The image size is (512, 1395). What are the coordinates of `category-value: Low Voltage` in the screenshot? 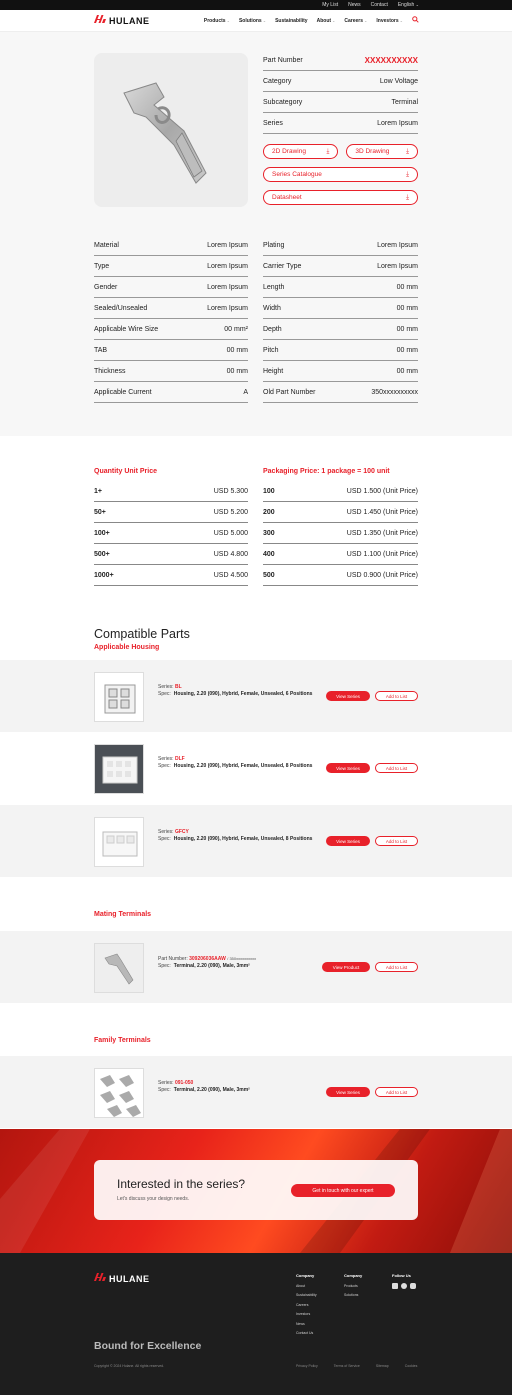 It's located at (398, 81).